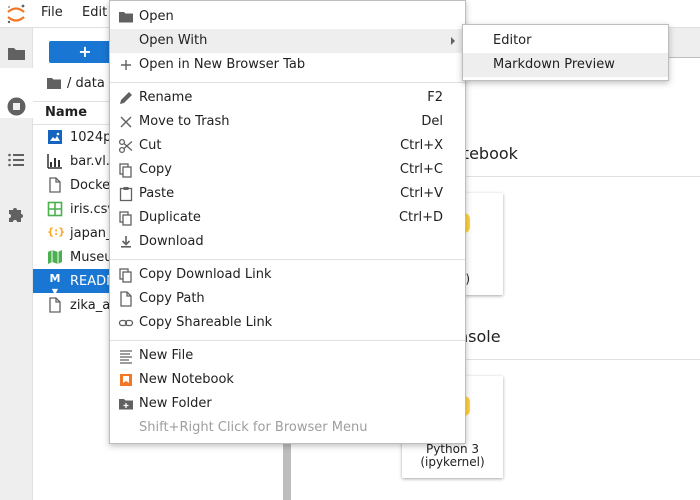 The height and width of the screenshot is (500, 700). I want to click on menu-item-shortcut: F2, so click(435, 97).